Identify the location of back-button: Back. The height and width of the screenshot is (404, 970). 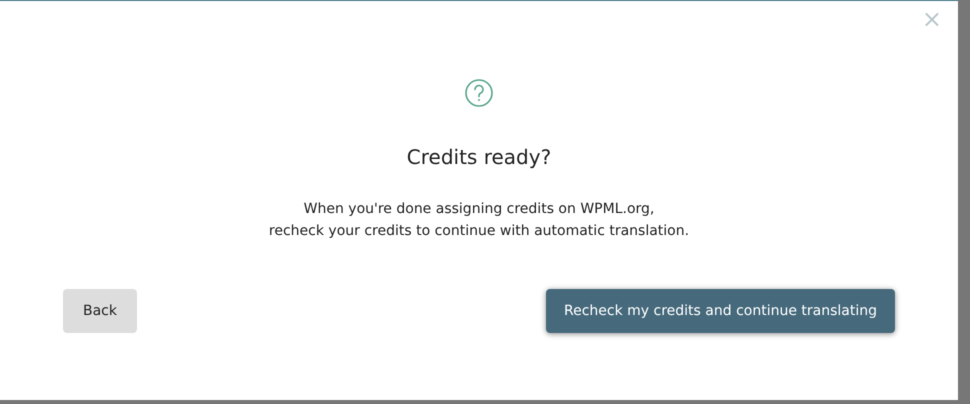
(100, 311).